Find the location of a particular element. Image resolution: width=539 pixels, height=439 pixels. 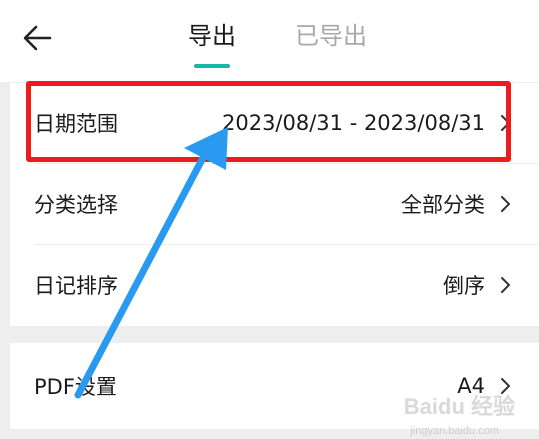

pdf-settings-value: A4 is located at coordinates (471, 386).